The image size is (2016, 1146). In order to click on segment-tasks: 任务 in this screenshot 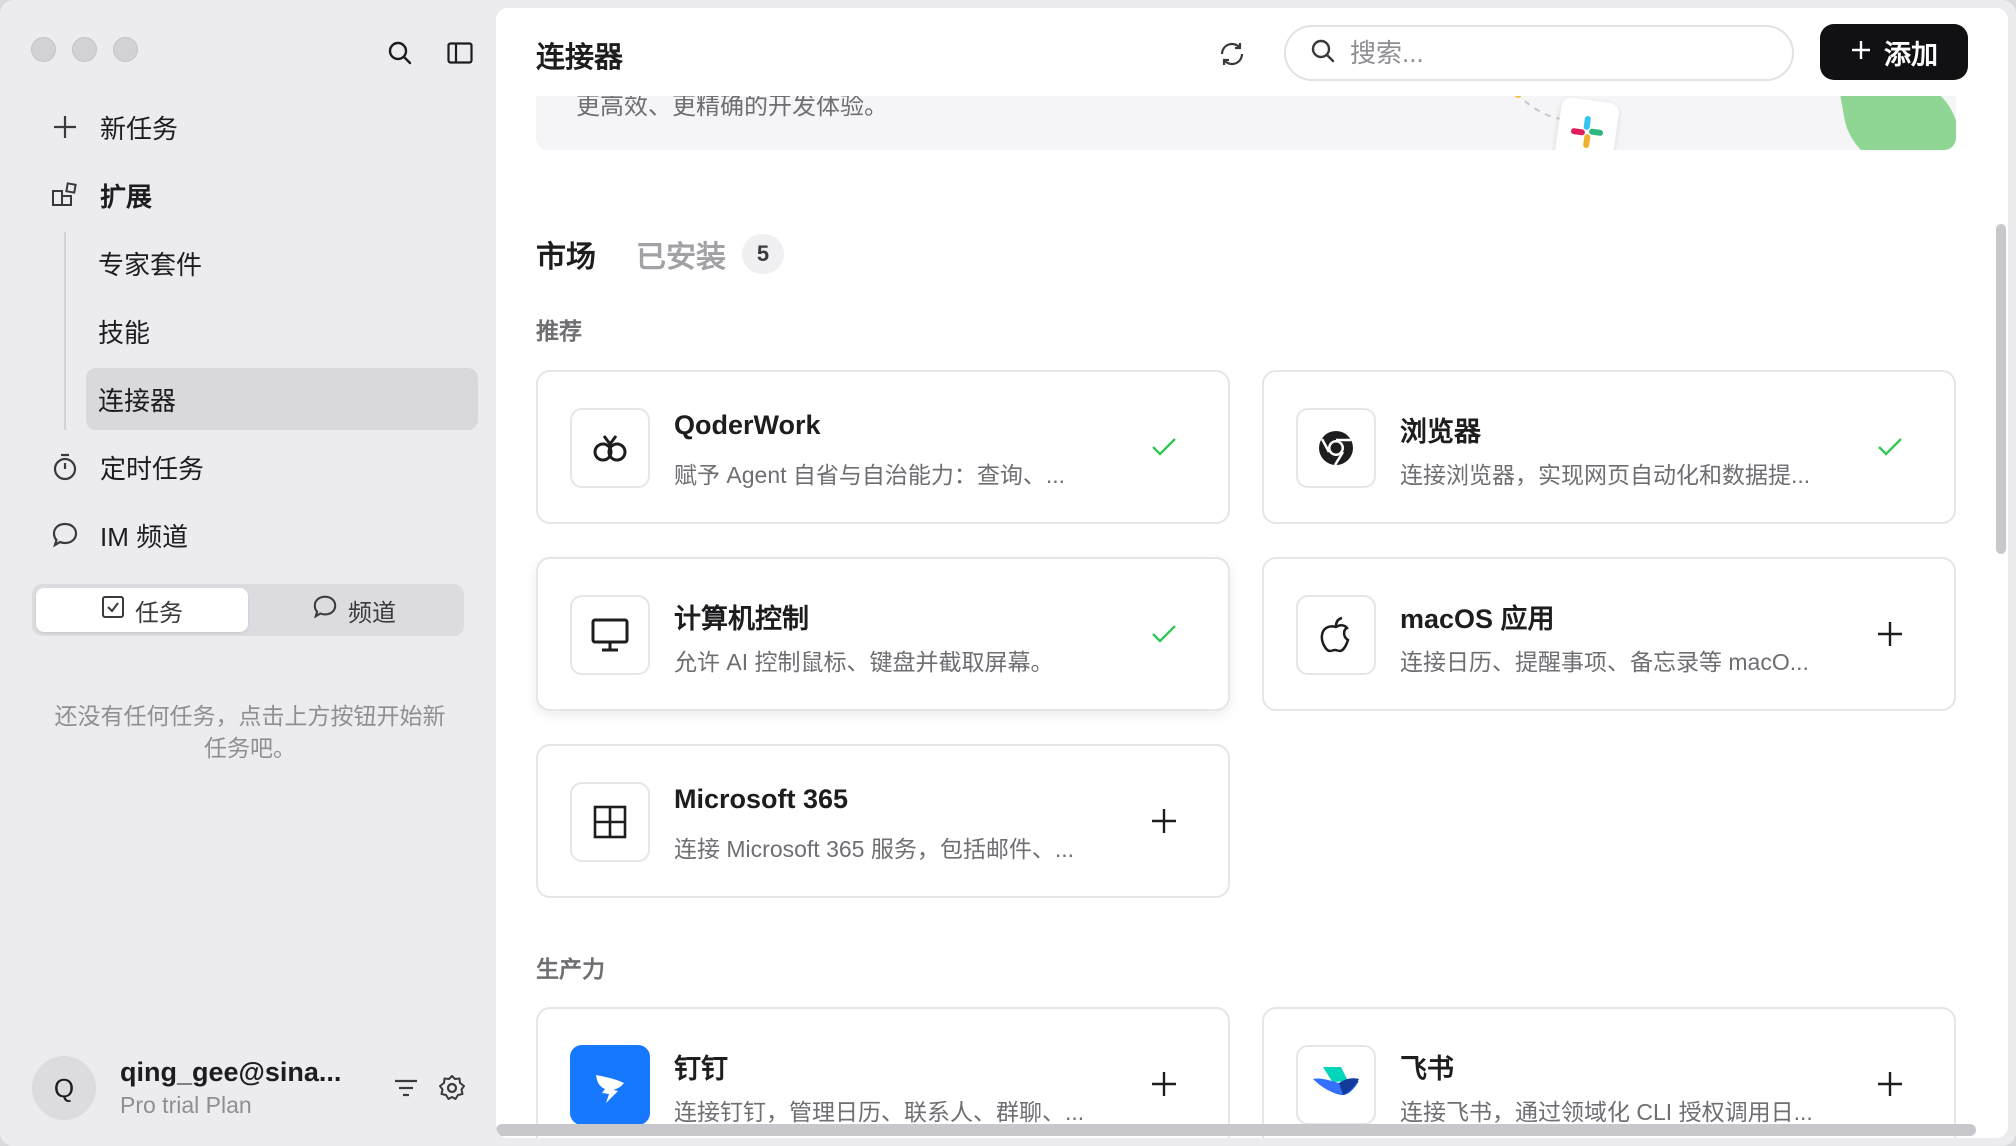, I will do `click(142, 610)`.